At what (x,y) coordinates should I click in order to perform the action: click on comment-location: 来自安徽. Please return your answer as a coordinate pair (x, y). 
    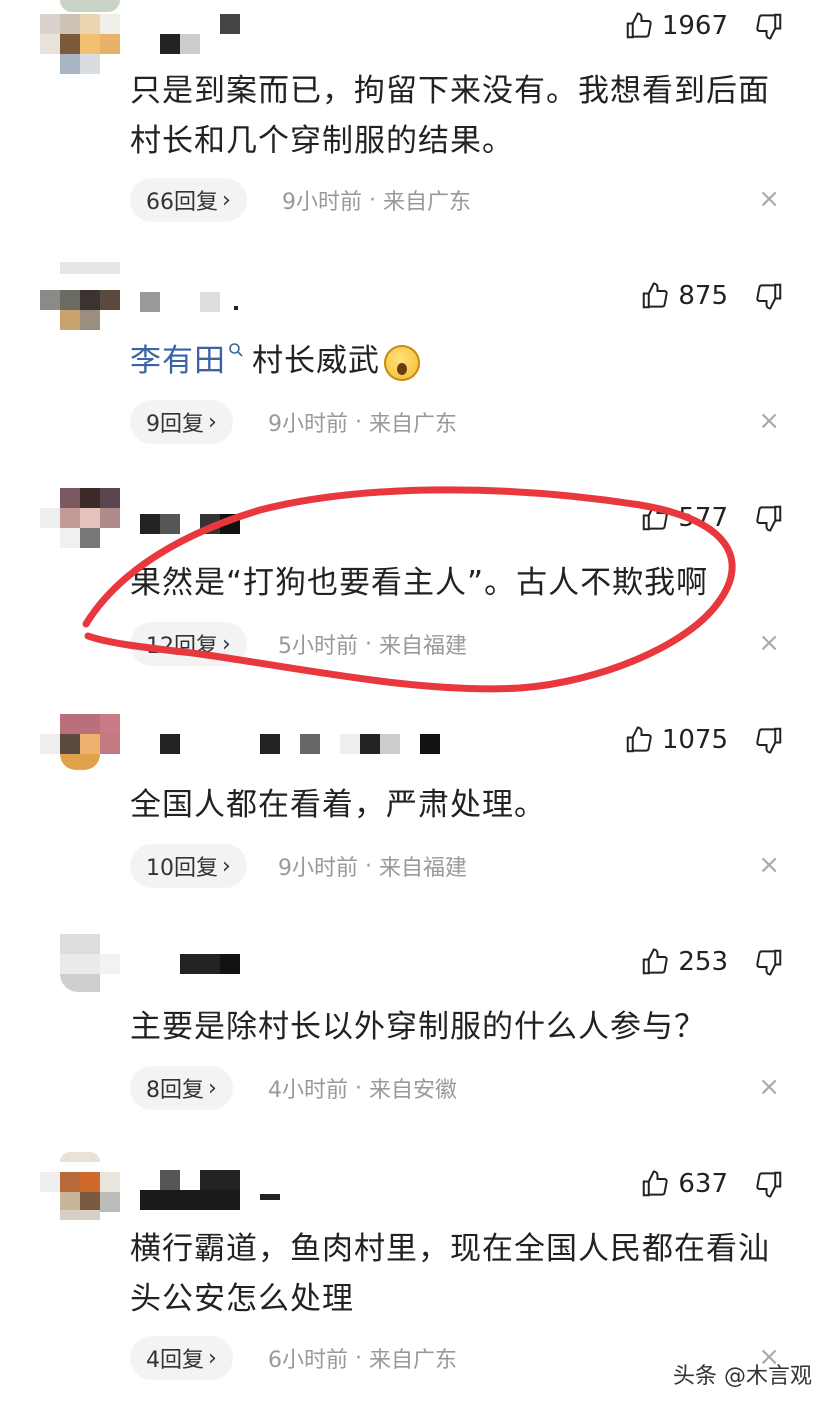
    Looking at the image, I should click on (413, 1090).